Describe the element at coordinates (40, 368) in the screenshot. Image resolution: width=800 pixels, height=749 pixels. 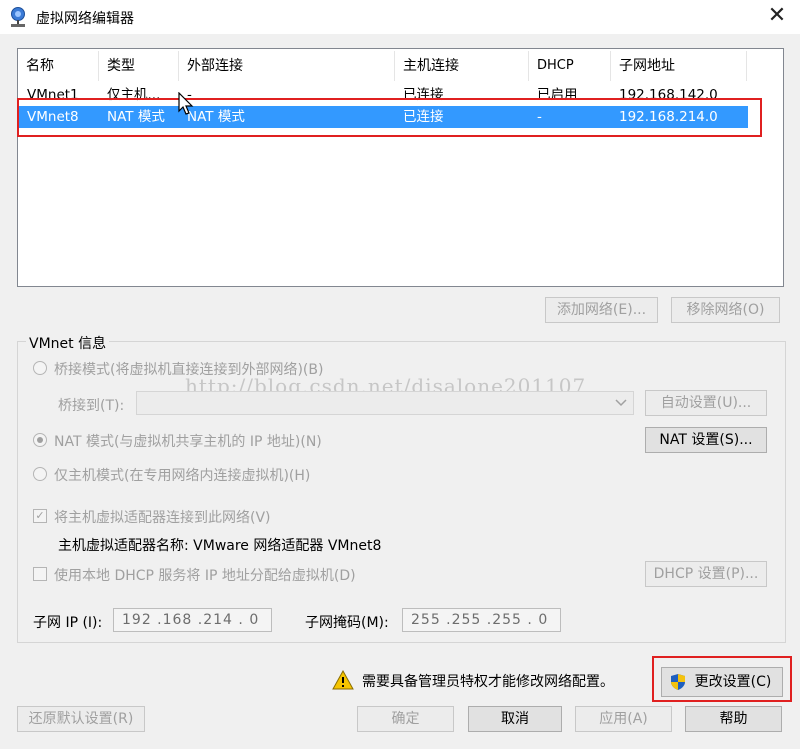
I see `bridged-mode-radio` at that location.